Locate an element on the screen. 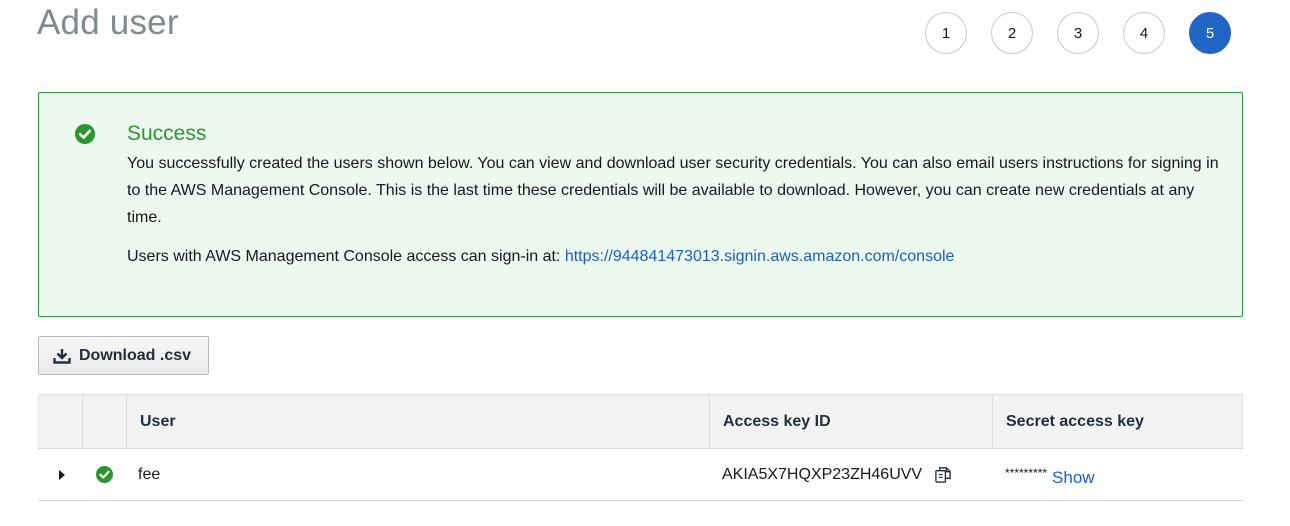 This screenshot has height=526, width=1290. table-row: fee AKIA5X7HQXP23ZH46UVV ********* Show is located at coordinates (640, 475).